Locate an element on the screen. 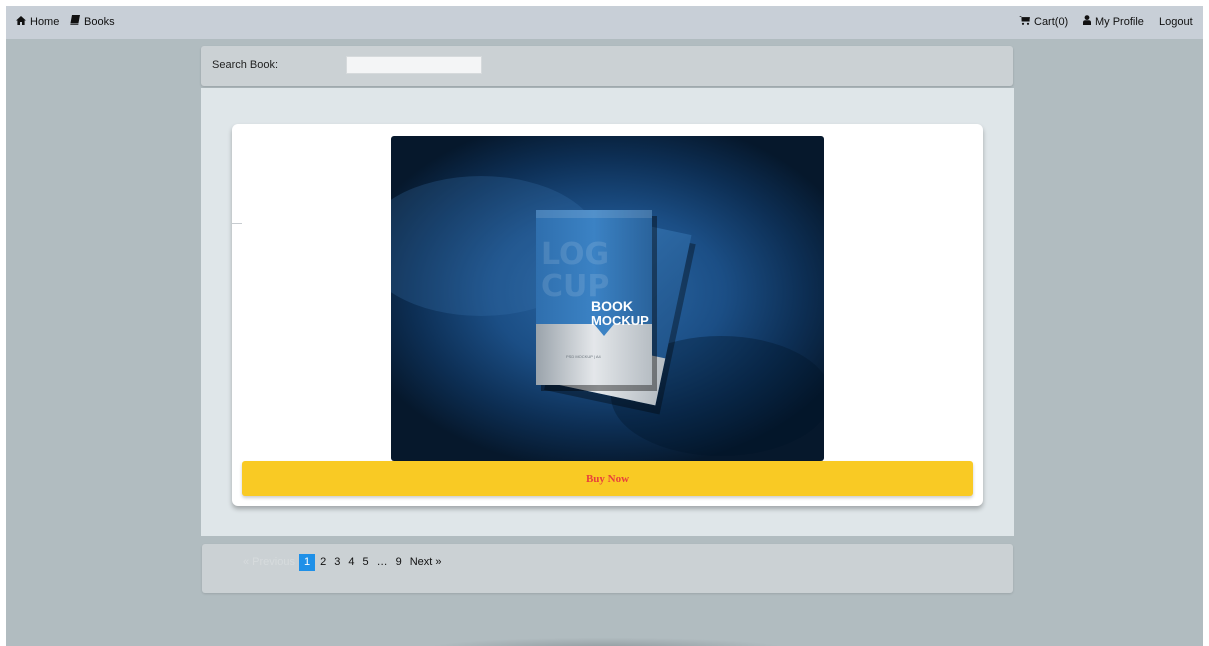  nav-home-link: Home is located at coordinates (37, 22).